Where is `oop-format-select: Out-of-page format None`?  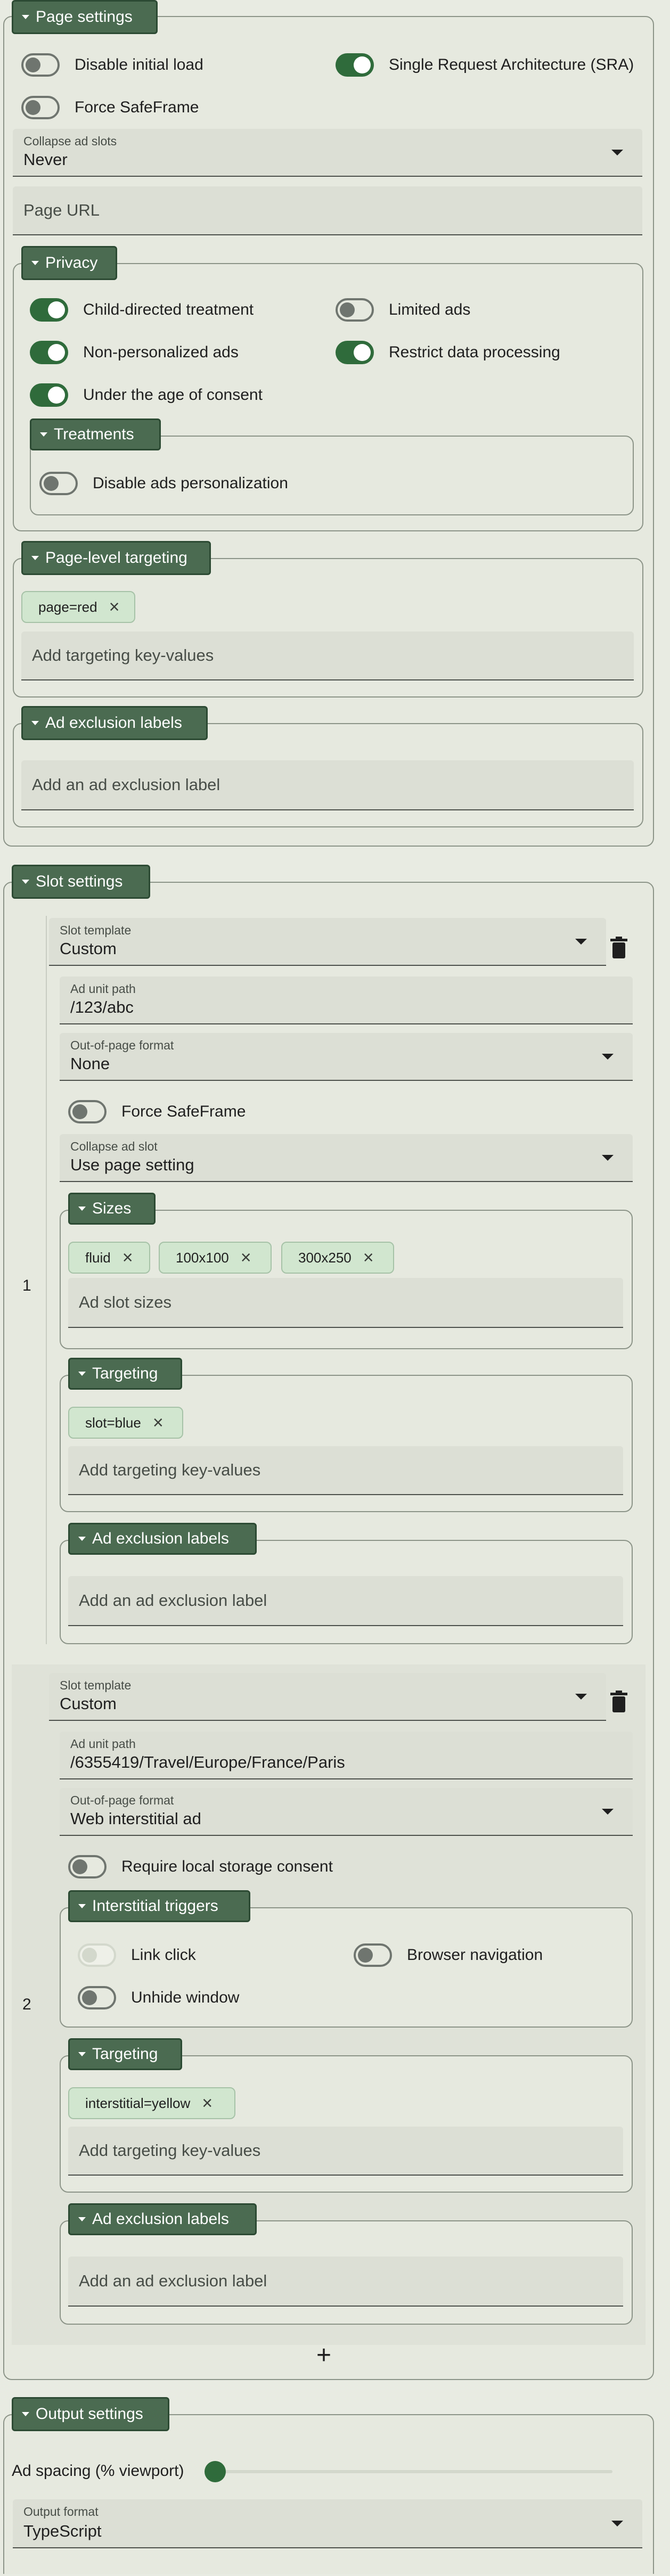
oop-format-select: Out-of-page format None is located at coordinates (346, 1057).